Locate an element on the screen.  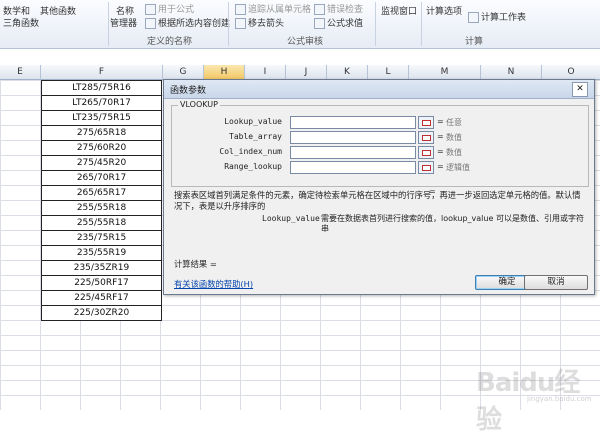
ribbon-watch-window: 监视窗口 is located at coordinates (399, 10).